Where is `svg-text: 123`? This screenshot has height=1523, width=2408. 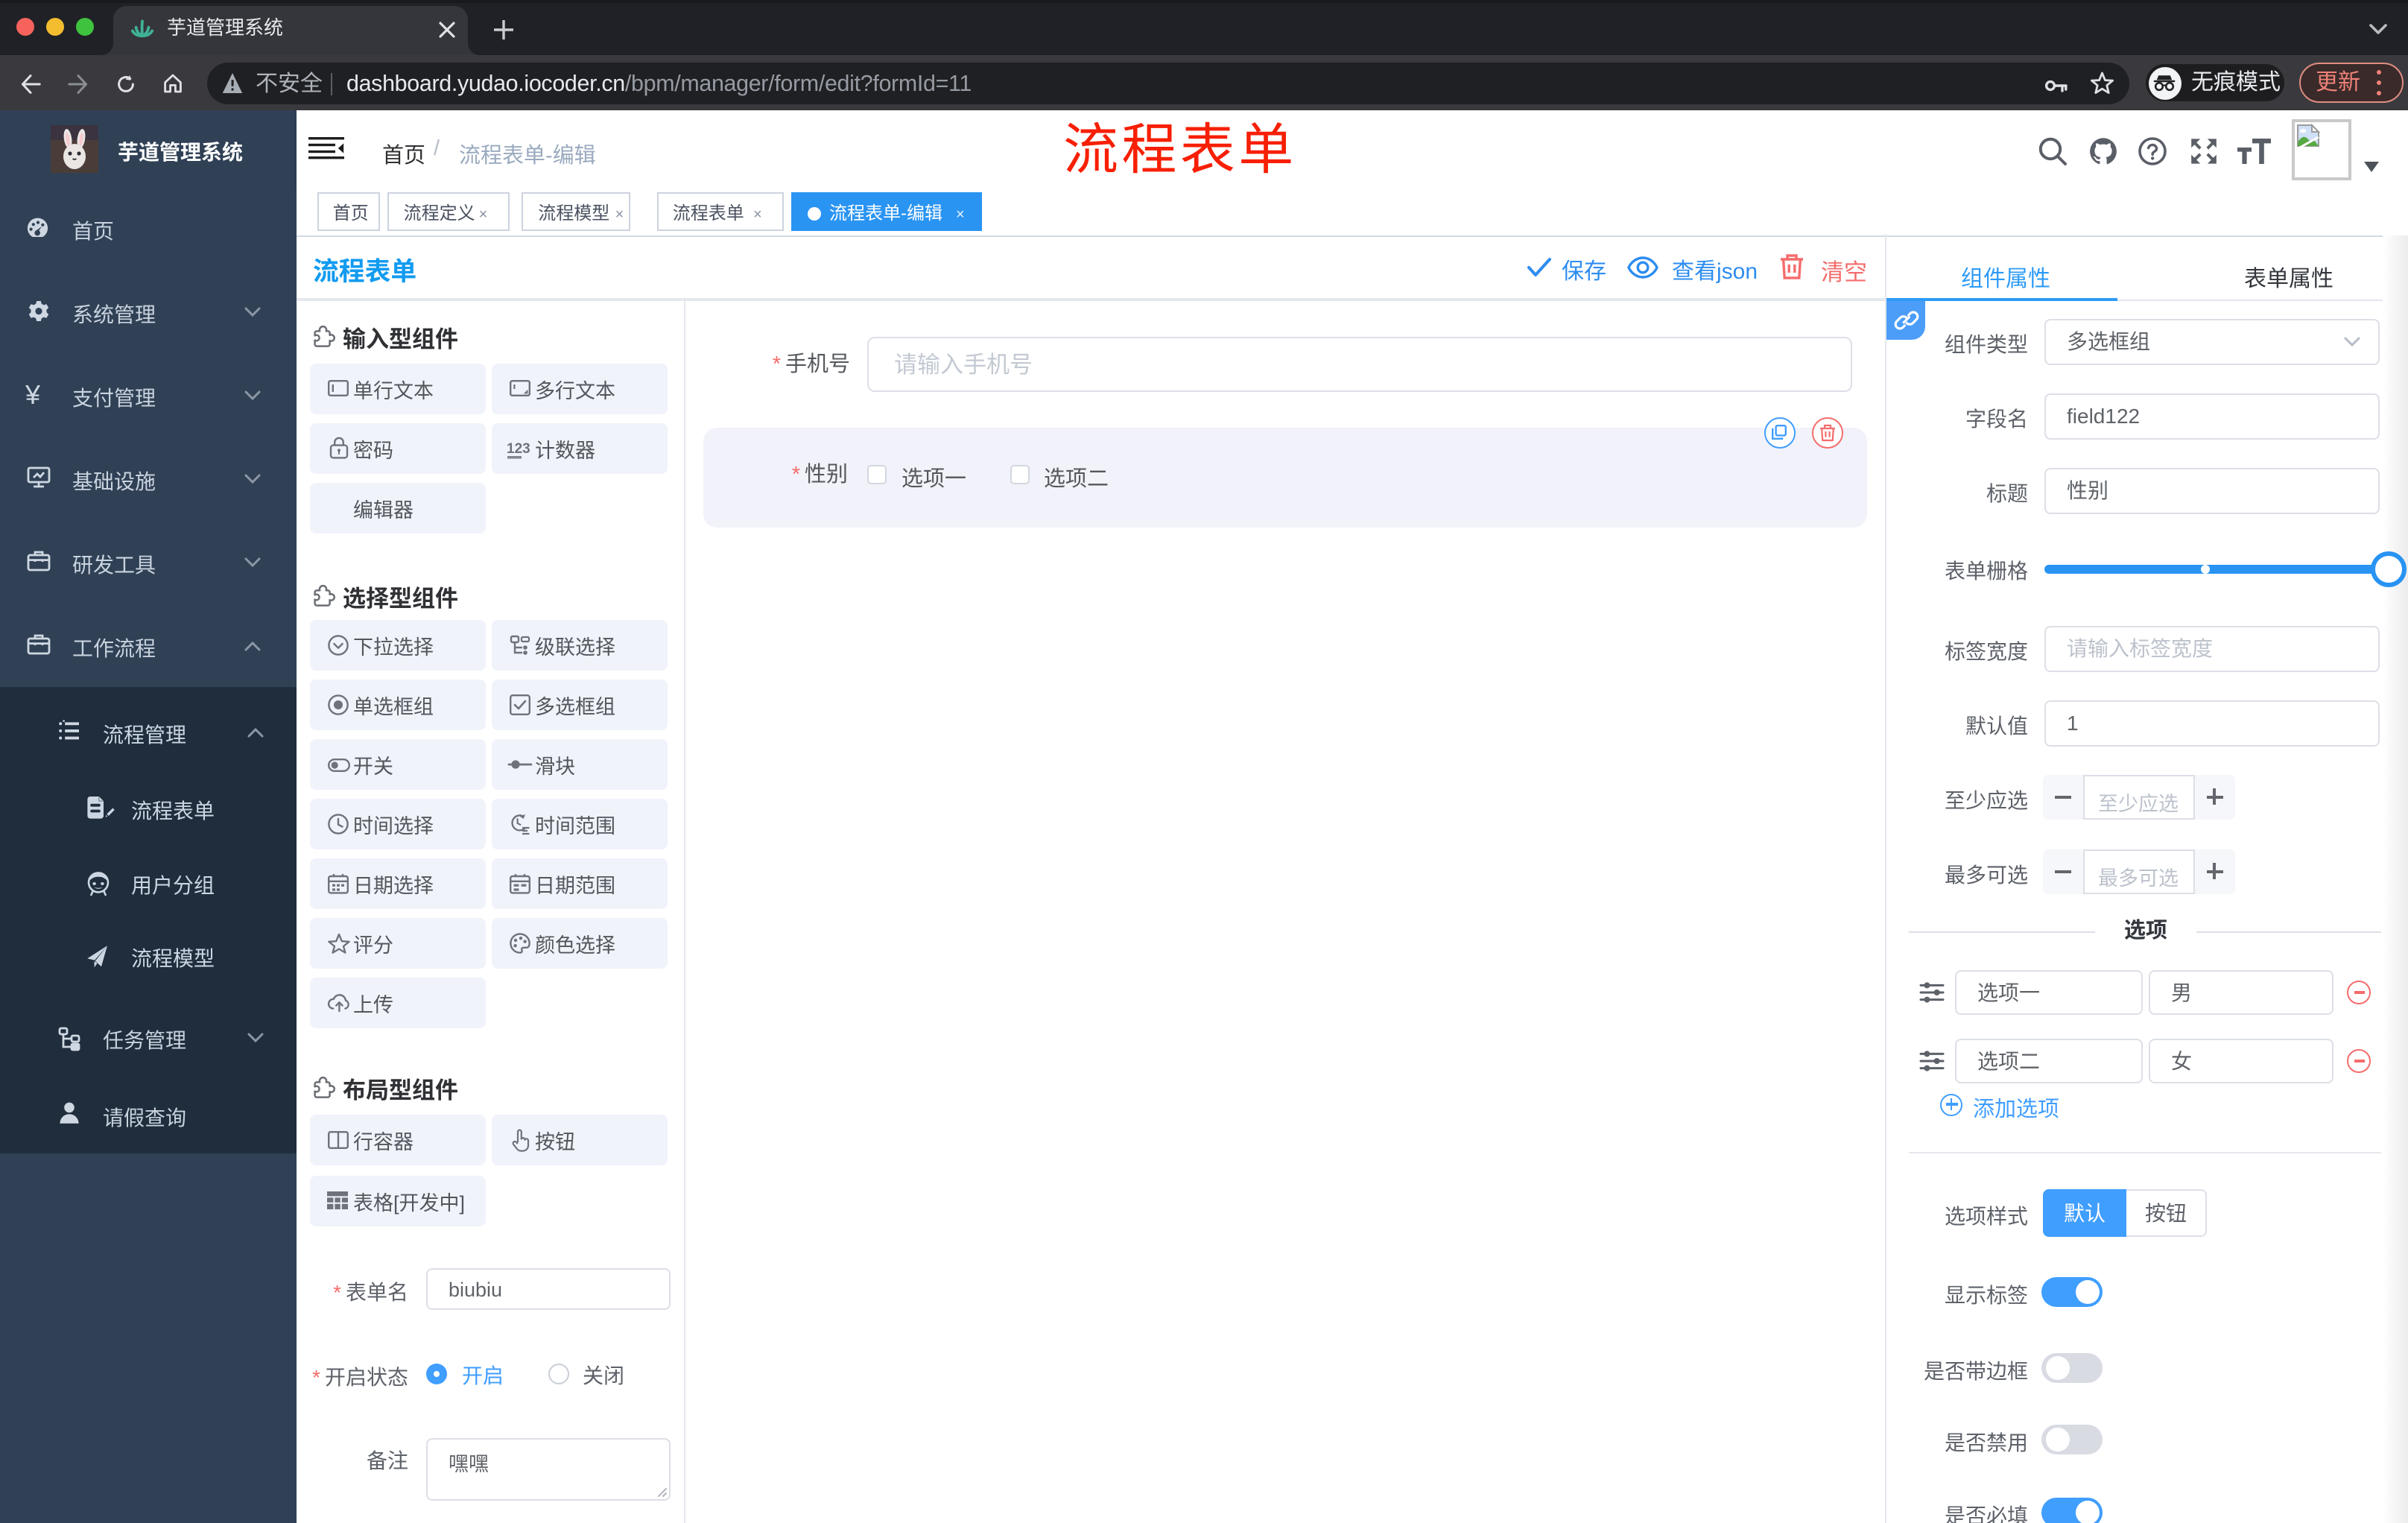 svg-text: 123 is located at coordinates (518, 449).